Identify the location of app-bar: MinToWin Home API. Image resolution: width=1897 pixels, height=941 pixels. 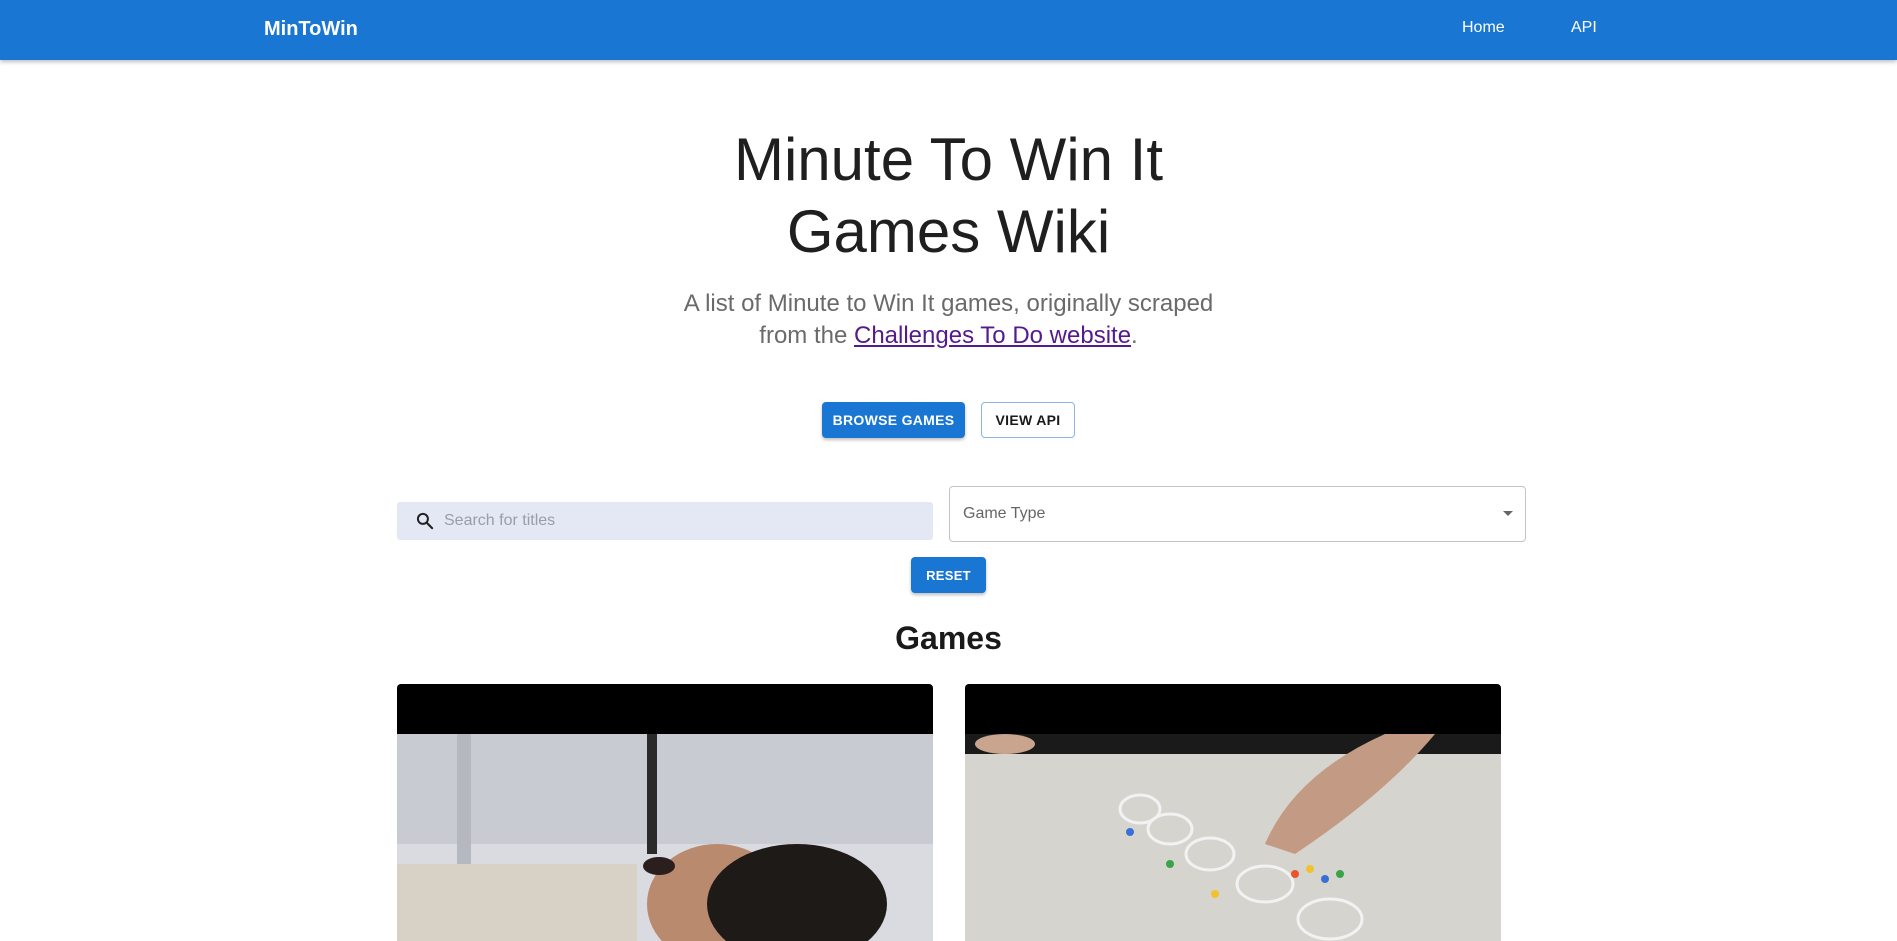
(948, 30).